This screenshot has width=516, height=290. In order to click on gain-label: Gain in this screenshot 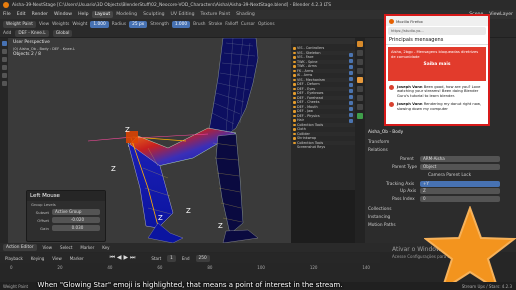, I will do `click(44, 228)`.